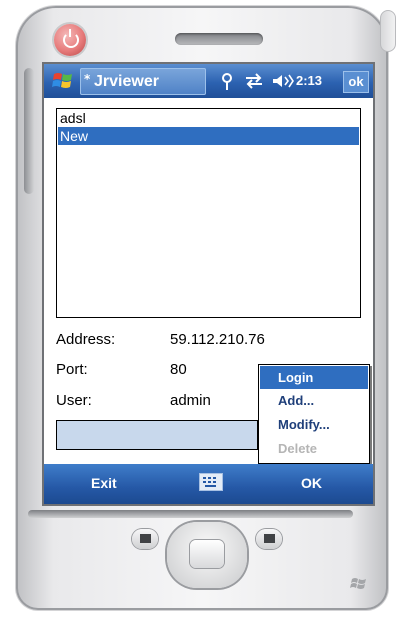  Describe the element at coordinates (388, 31) in the screenshot. I see `stylus-slot` at that location.